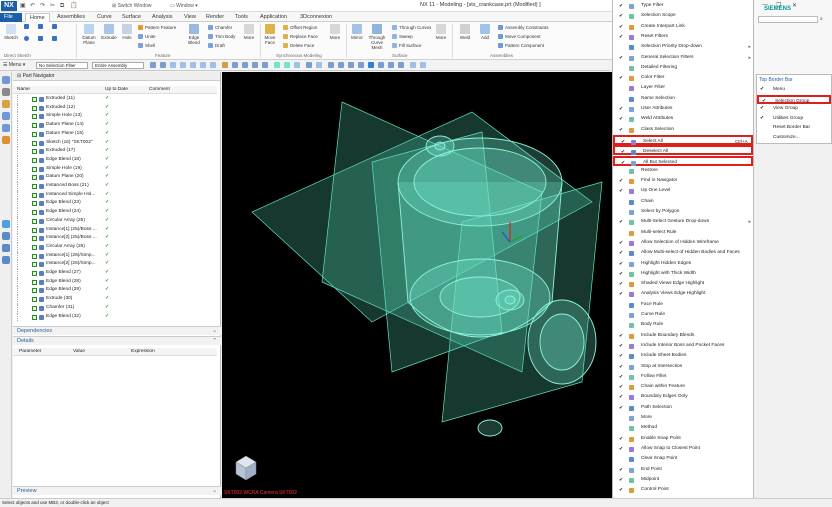  Describe the element at coordinates (115, 160) in the screenshot. I see `table-row: Edge Blend (18) ✓` at that location.